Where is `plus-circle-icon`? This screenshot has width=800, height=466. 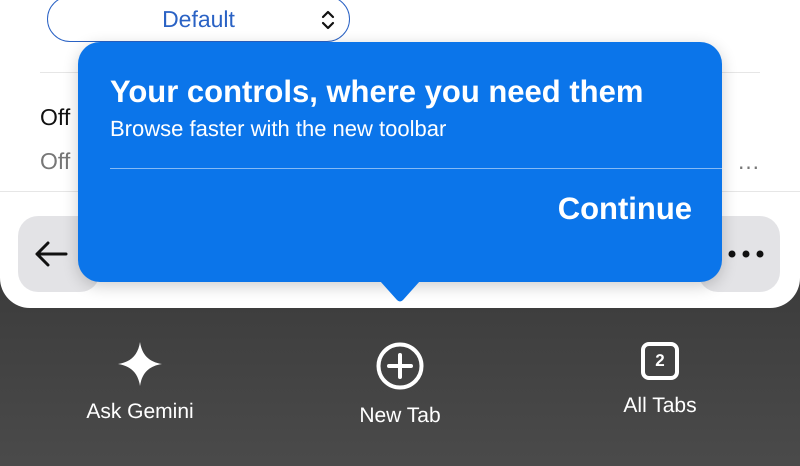 plus-circle-icon is located at coordinates (400, 366).